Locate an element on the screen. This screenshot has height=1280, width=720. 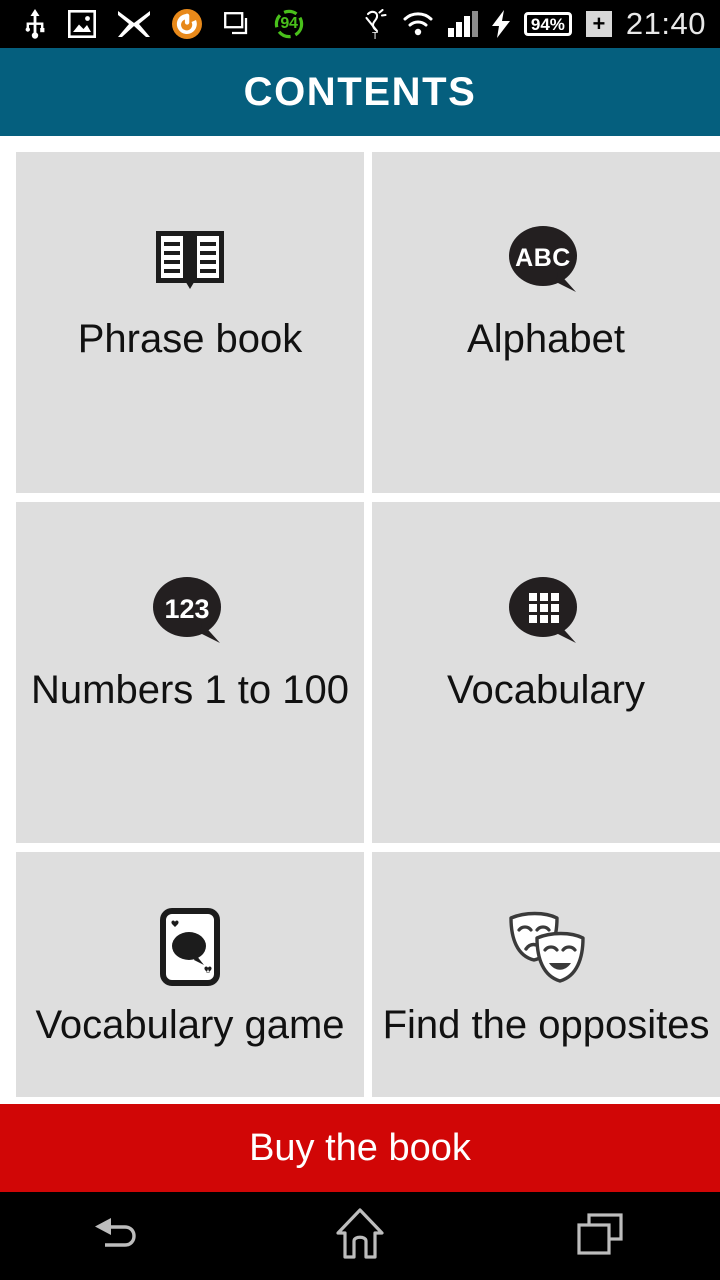
back-arrow-icon is located at coordinates (120, 1236).